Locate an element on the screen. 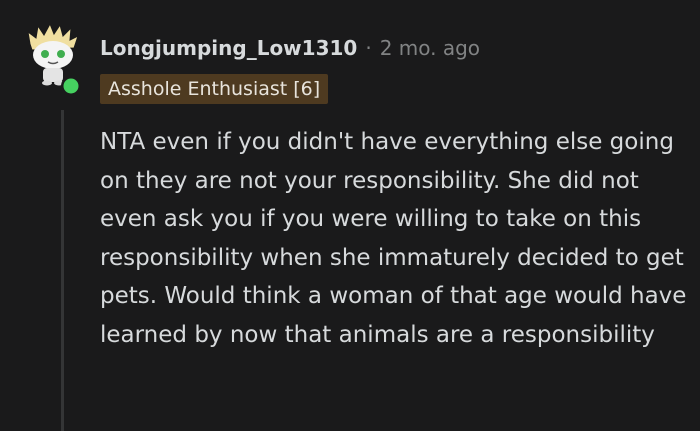 The height and width of the screenshot is (431, 700). timestamp-link: 2 mo. ago is located at coordinates (430, 48).